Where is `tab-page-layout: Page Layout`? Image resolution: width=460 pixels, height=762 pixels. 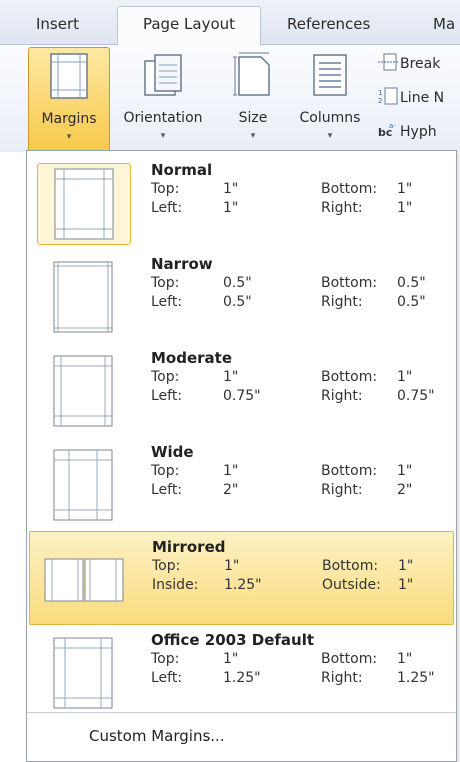 tab-page-layout: Page Layout is located at coordinates (189, 26).